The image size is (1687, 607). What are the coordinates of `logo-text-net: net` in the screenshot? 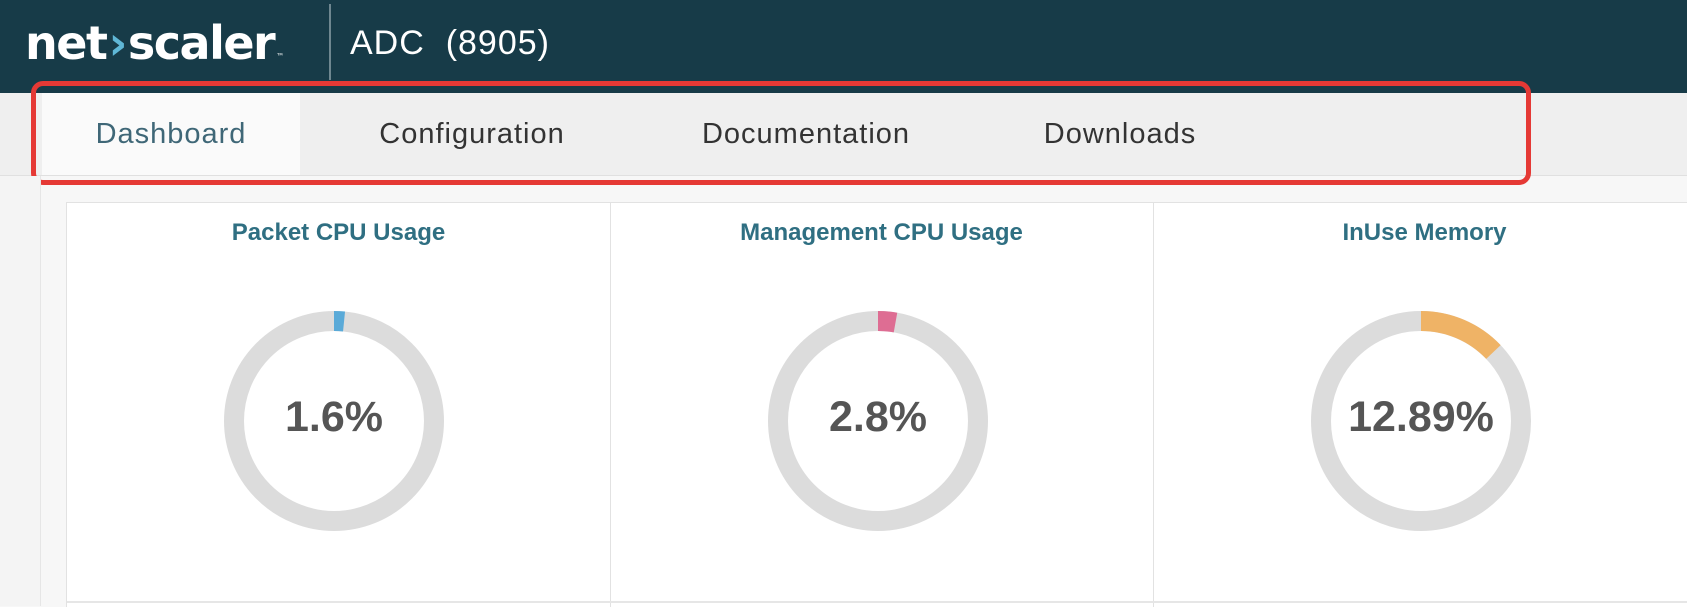 It's located at (66, 43).